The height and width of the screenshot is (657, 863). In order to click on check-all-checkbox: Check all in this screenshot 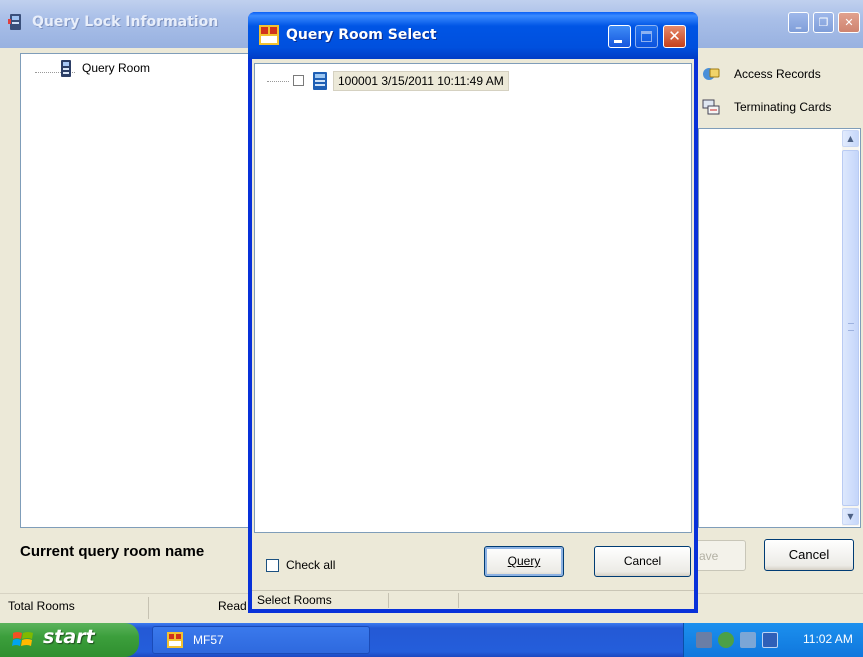, I will do `click(316, 566)`.